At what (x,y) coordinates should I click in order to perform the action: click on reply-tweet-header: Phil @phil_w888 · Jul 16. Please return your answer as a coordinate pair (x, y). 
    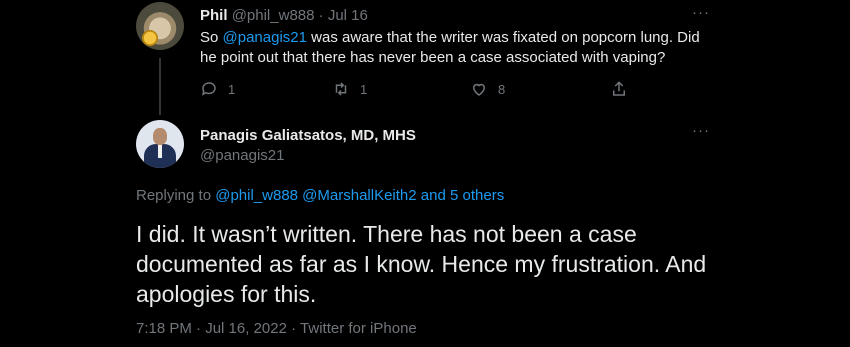
    Looking at the image, I should click on (284, 15).